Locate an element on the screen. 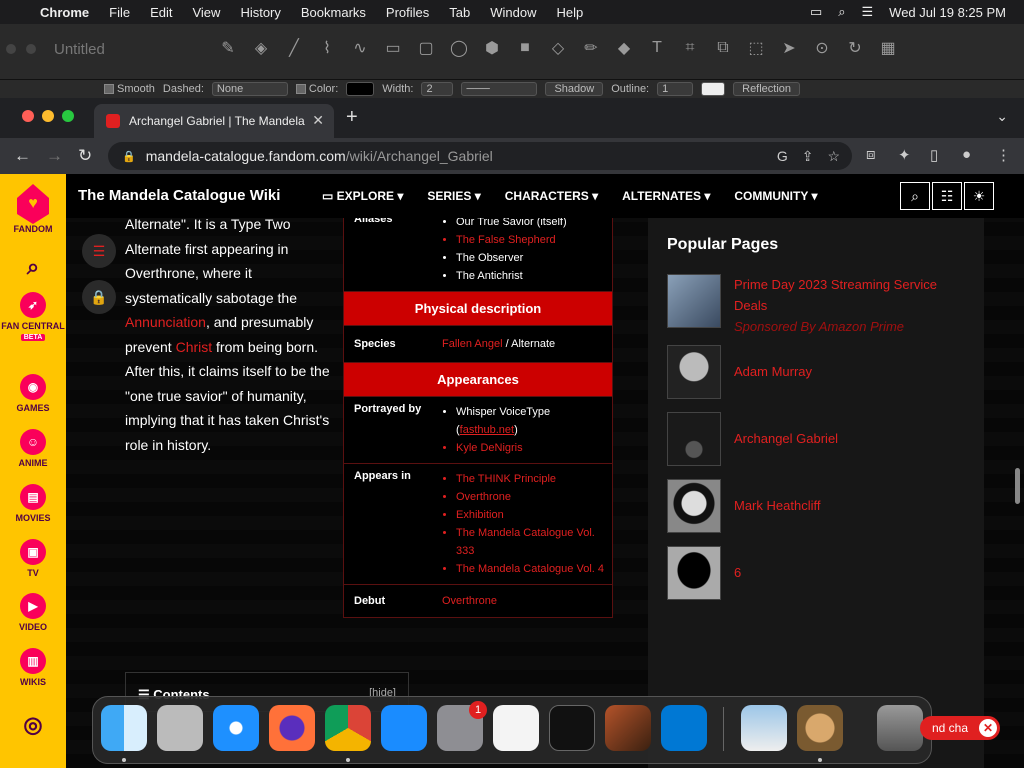  zoom-window-button is located at coordinates (68, 116).